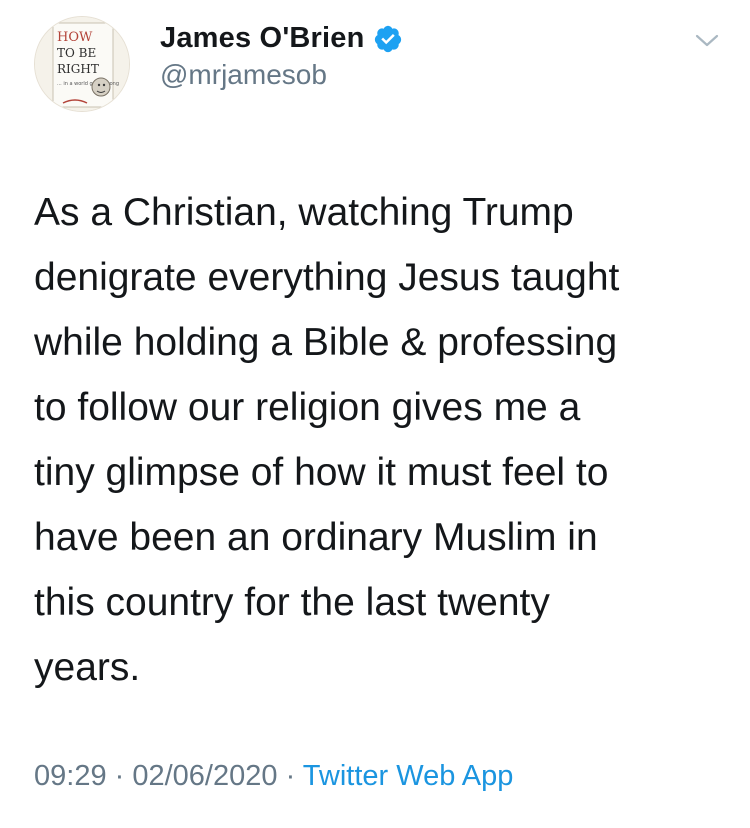 This screenshot has width=750, height=828. I want to click on handle: @mrjamesob, so click(281, 75).